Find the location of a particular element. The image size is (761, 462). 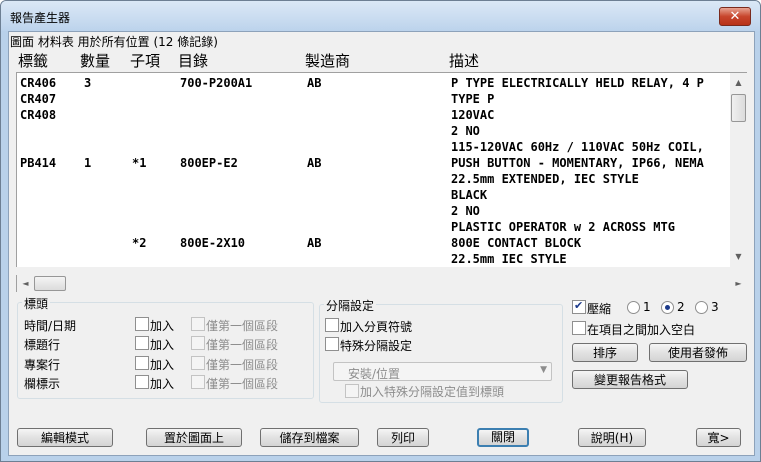

scroll-up-arrow-icon: ▲ is located at coordinates (738, 83).